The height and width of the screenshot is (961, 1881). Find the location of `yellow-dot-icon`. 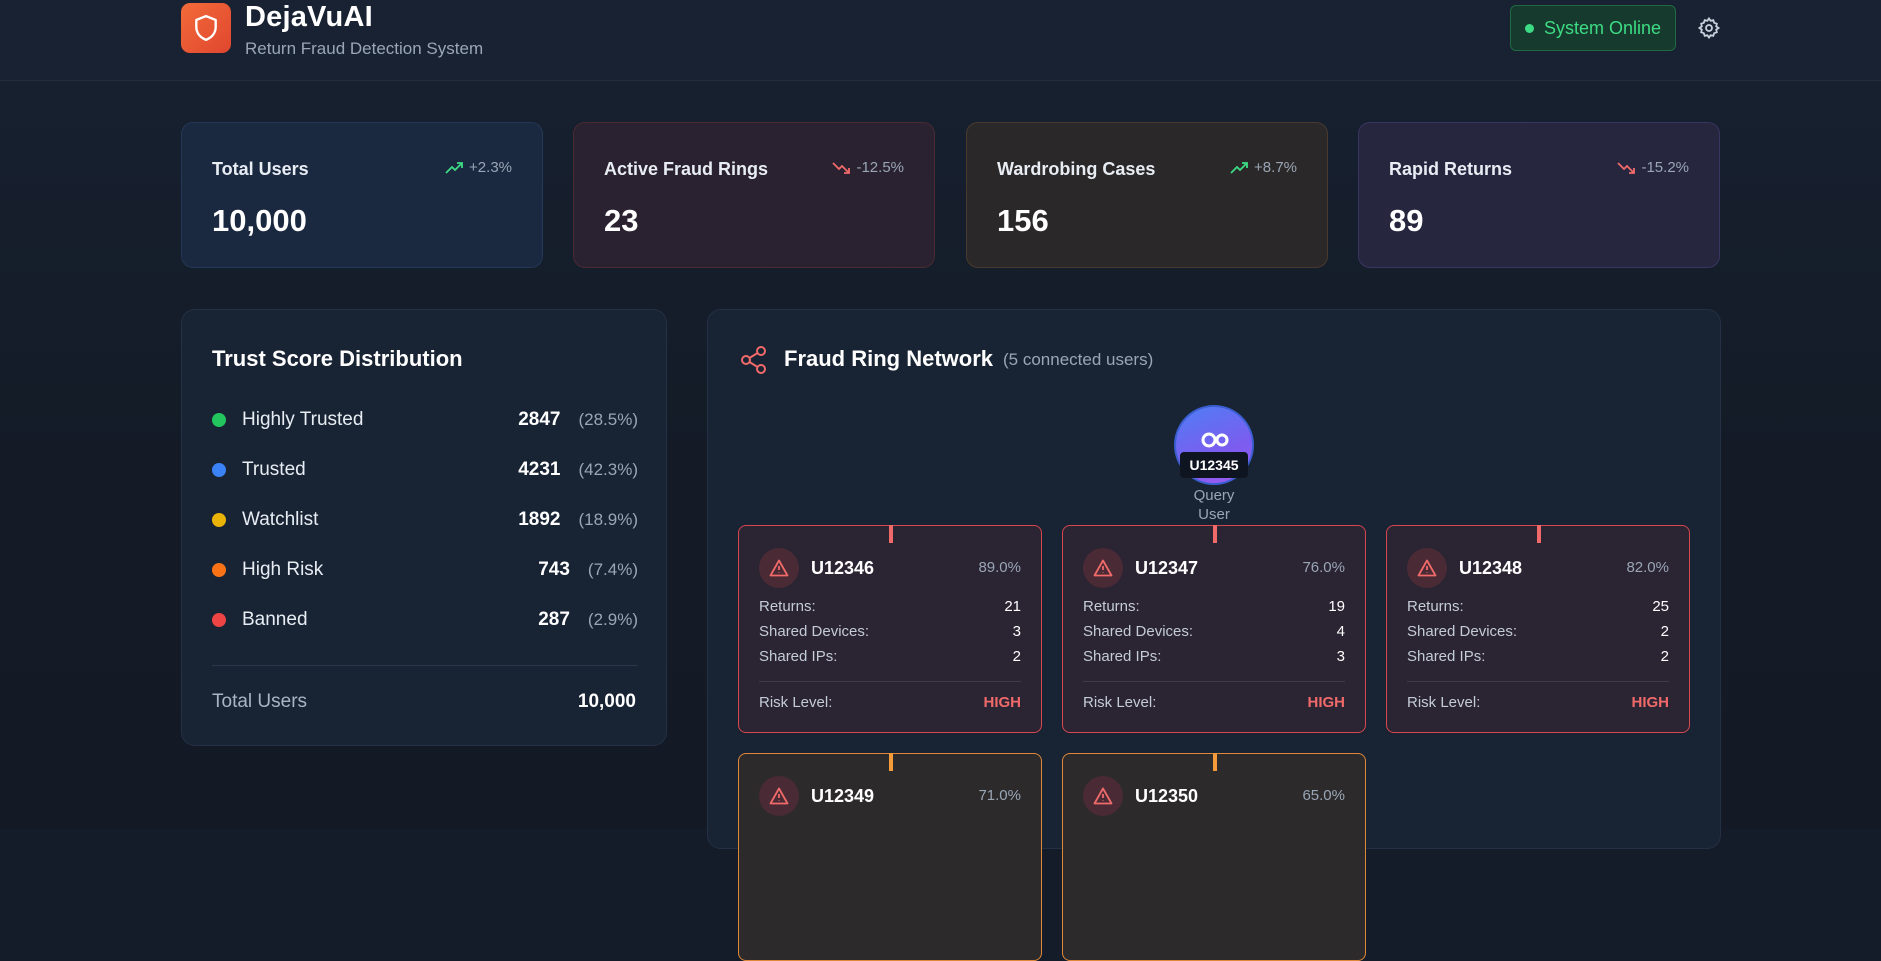

yellow-dot-icon is located at coordinates (219, 520).